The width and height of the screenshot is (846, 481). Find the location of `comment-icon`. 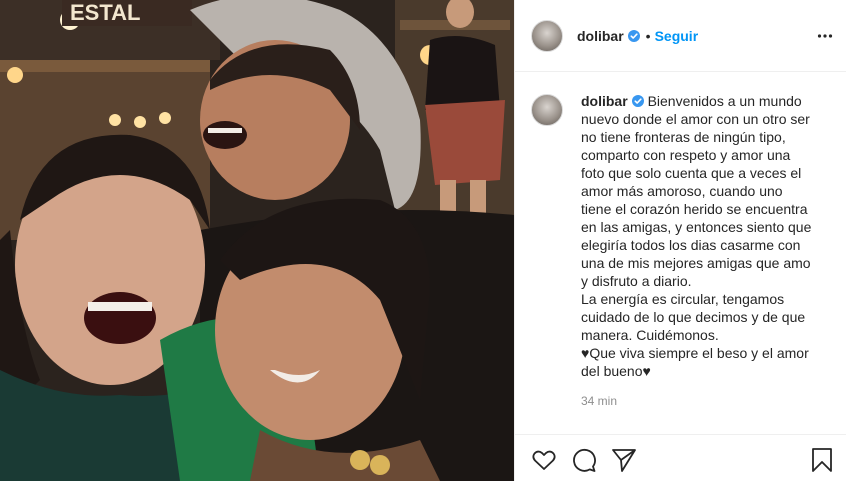

comment-icon is located at coordinates (584, 460).